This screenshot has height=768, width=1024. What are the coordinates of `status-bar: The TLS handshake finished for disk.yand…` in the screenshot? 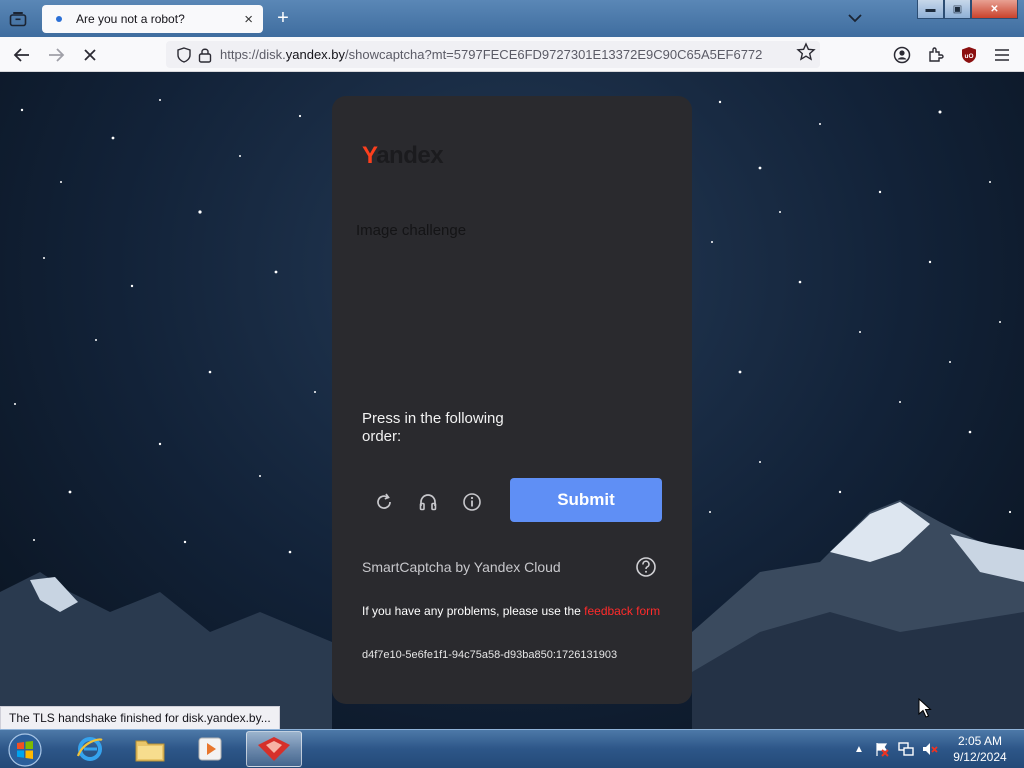 It's located at (140, 718).